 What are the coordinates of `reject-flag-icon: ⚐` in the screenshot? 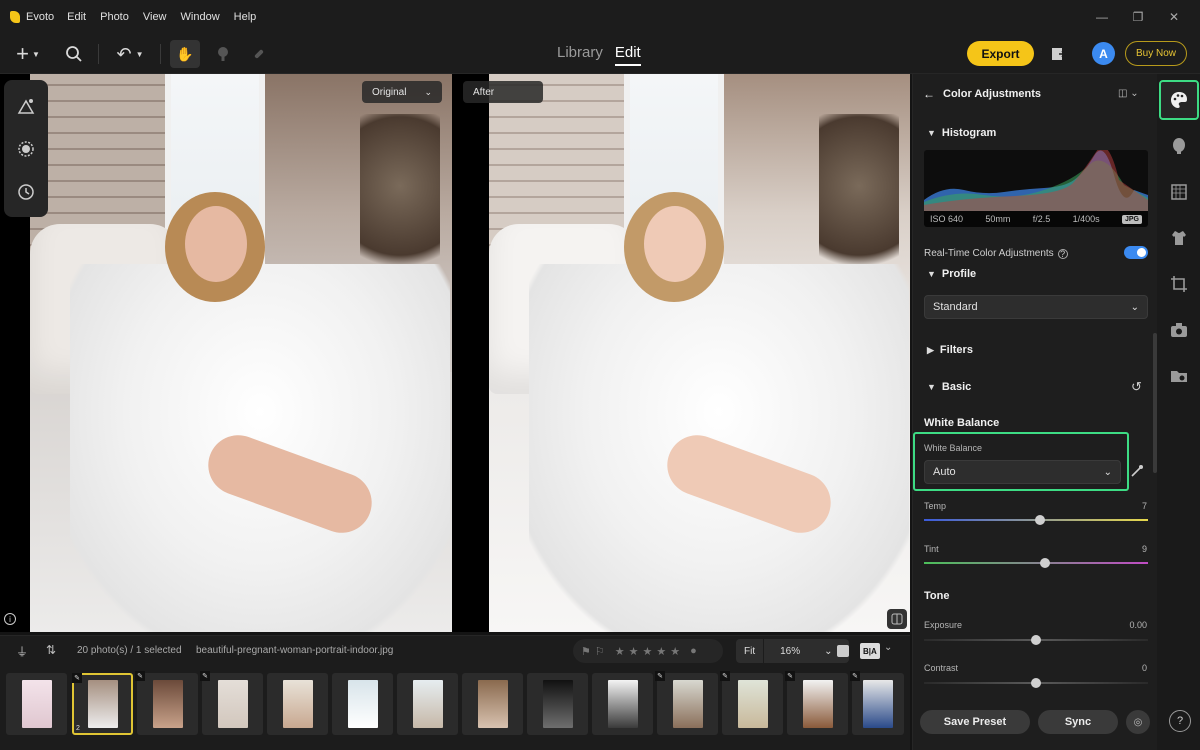 It's located at (600, 651).